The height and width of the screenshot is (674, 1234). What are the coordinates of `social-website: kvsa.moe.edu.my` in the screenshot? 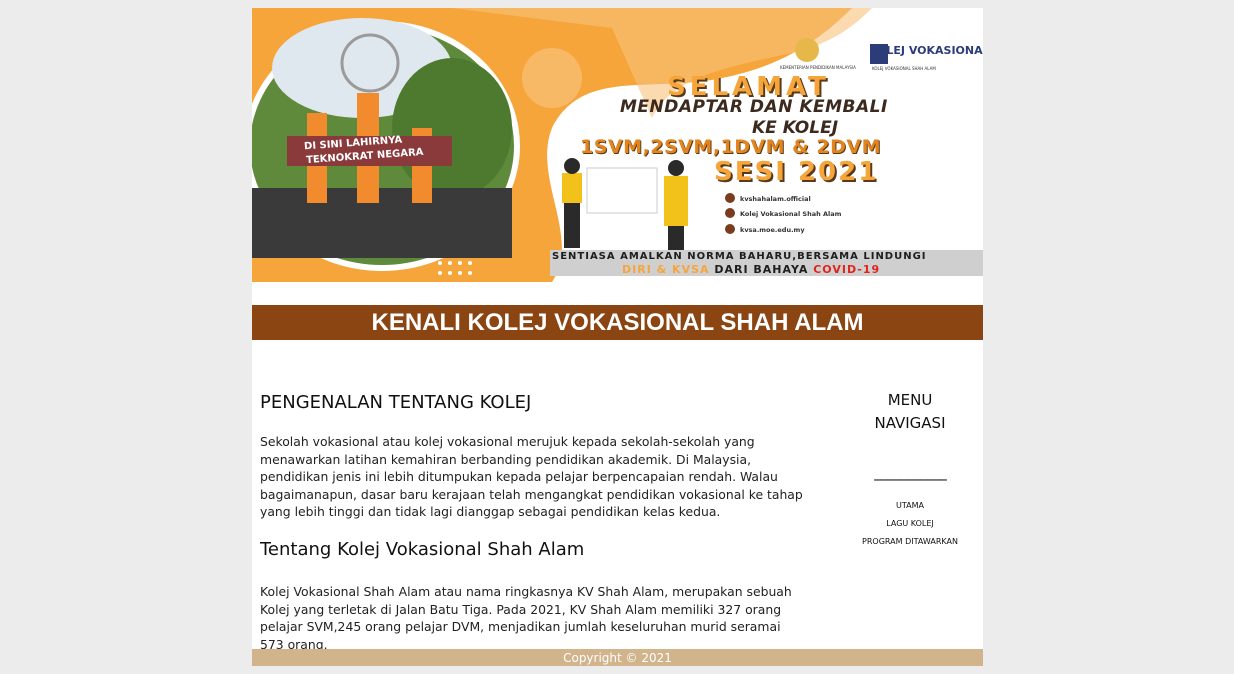 It's located at (772, 230).